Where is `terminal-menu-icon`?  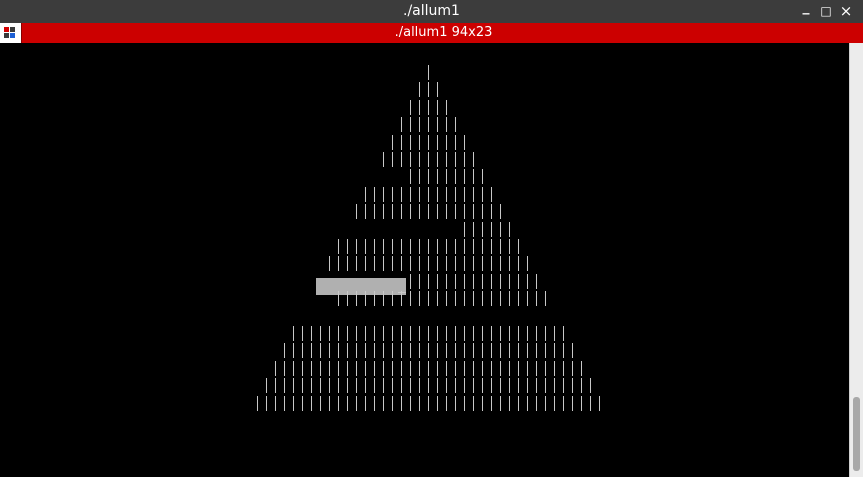
terminal-menu-icon is located at coordinates (11, 33).